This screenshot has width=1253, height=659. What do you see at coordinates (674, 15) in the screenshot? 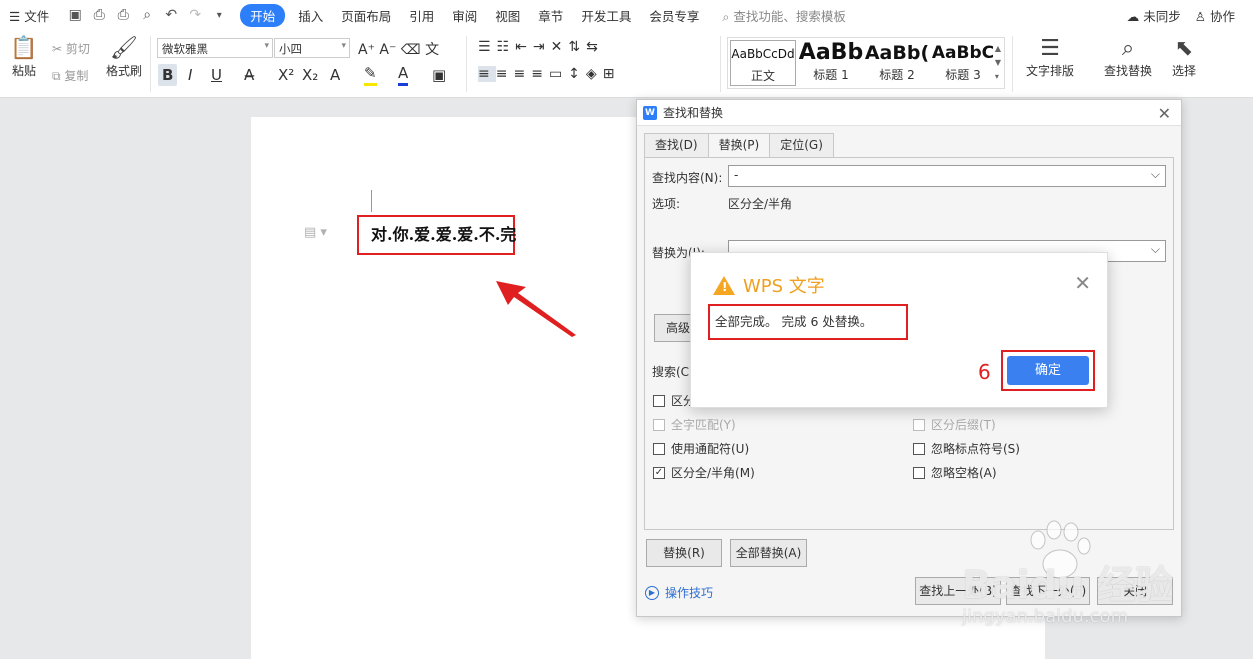
I see `tab-member: 会员专享` at bounding box center [674, 15].